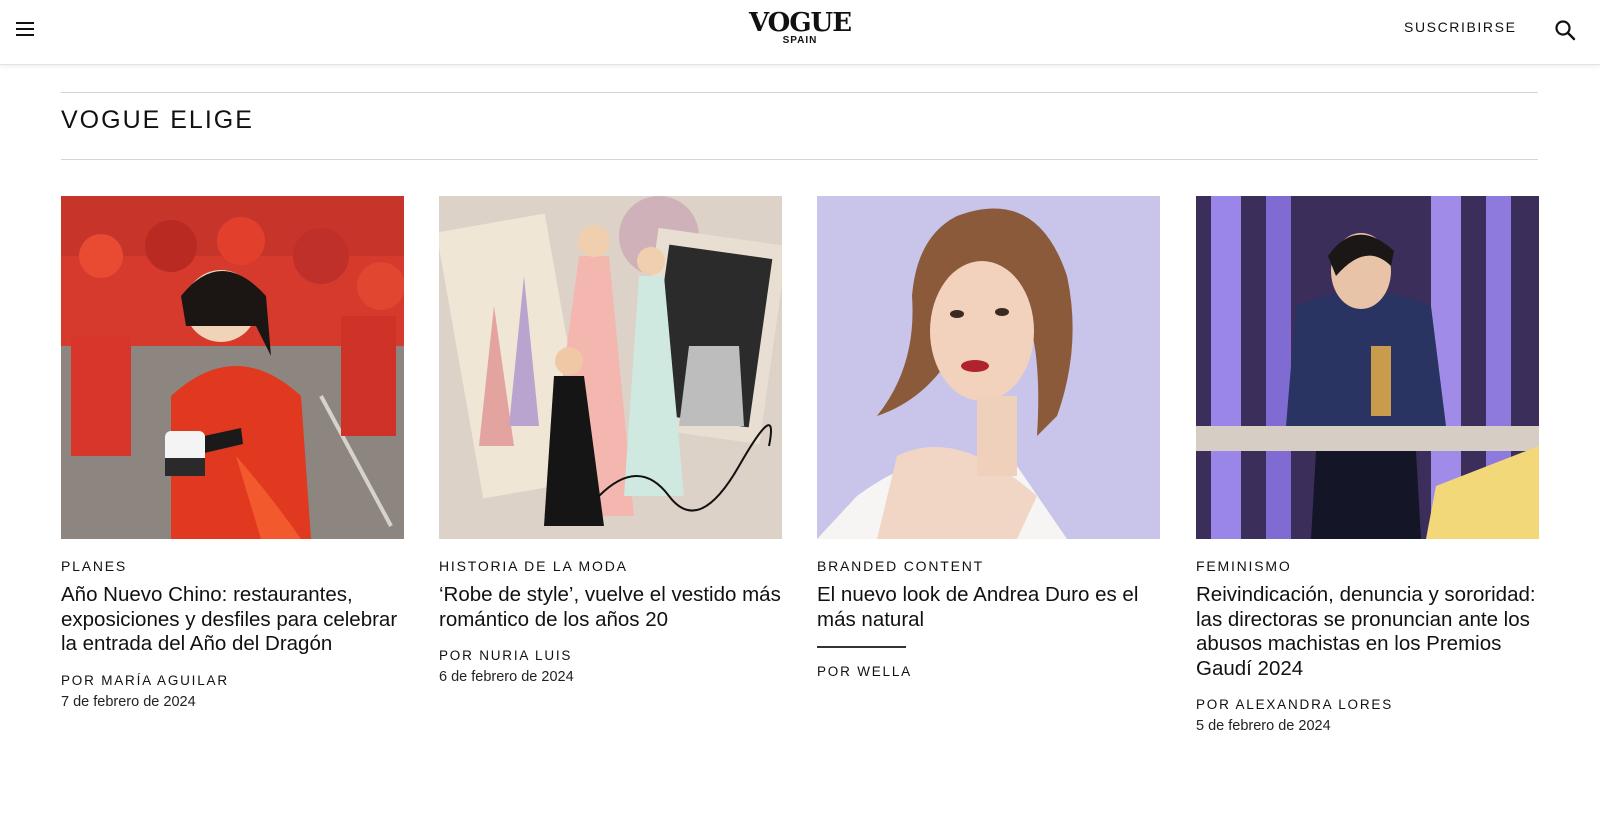  I want to click on article-byline: POR WELLA, so click(864, 671).